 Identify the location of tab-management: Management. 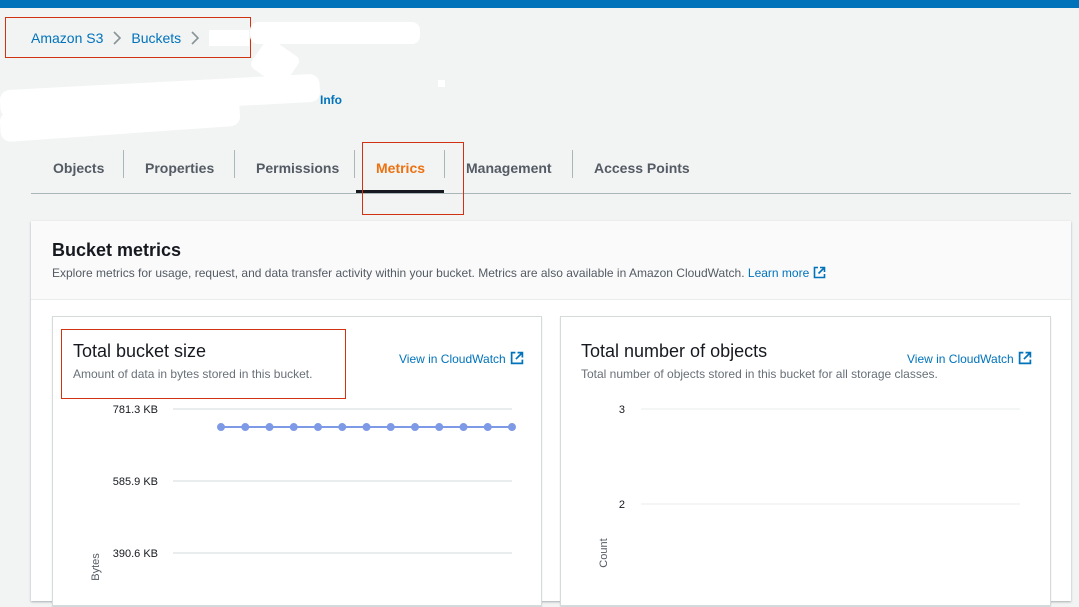
(509, 168).